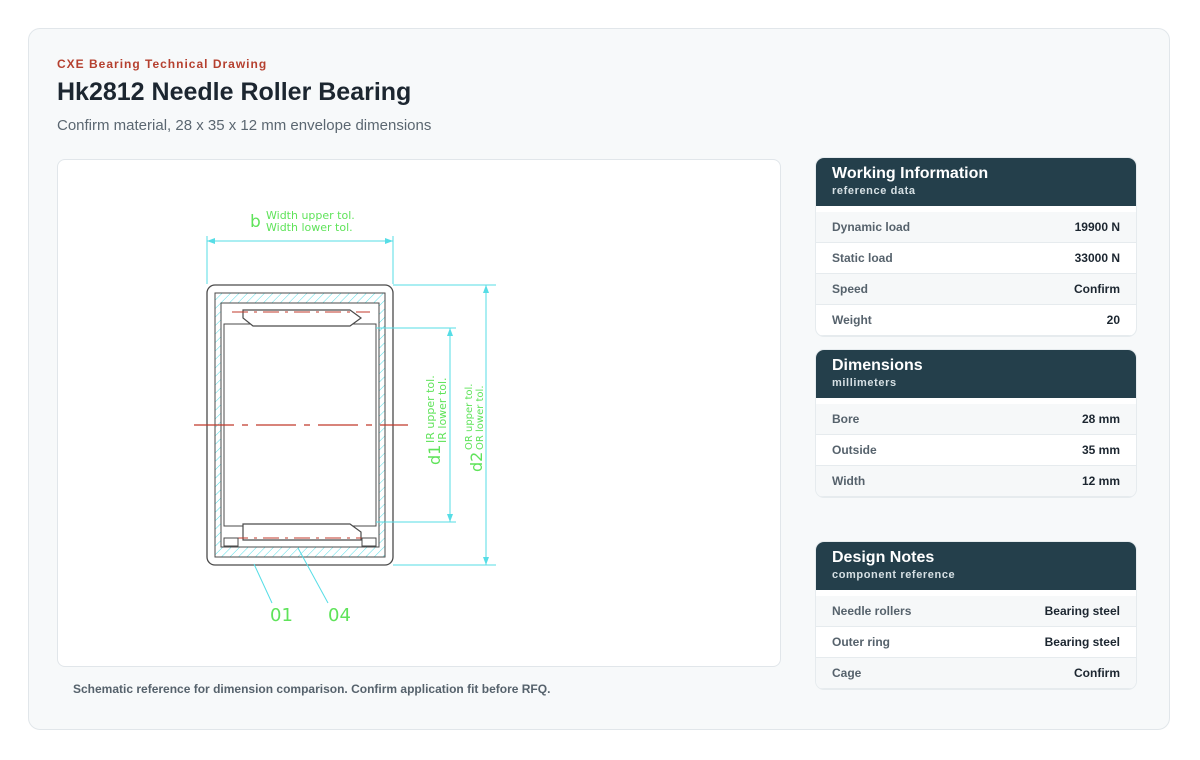 The height and width of the screenshot is (760, 1200). I want to click on card-title: Dimensions, so click(877, 365).